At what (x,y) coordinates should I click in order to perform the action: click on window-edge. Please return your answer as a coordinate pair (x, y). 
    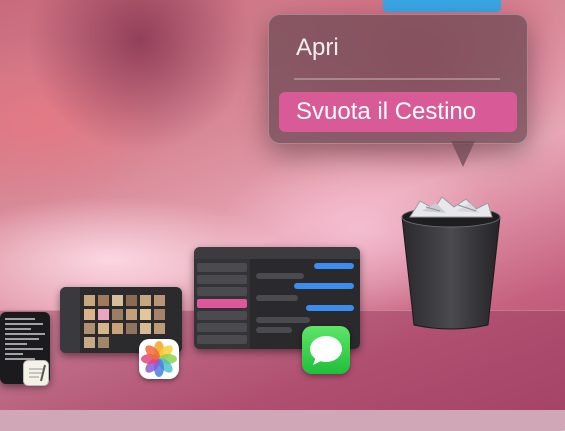
    Looking at the image, I should click on (442, 6).